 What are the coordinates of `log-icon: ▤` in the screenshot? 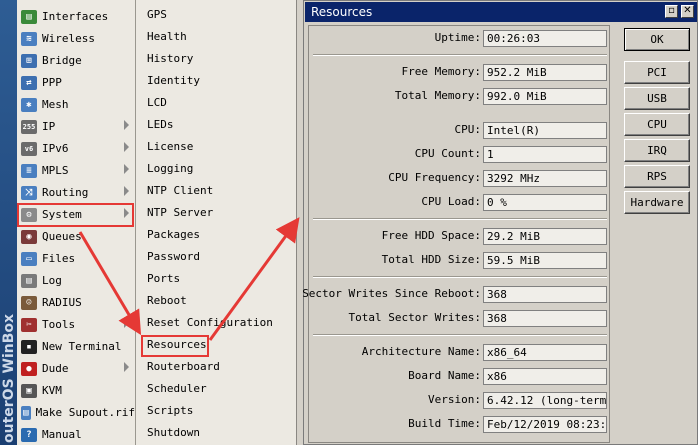 It's located at (29, 280).